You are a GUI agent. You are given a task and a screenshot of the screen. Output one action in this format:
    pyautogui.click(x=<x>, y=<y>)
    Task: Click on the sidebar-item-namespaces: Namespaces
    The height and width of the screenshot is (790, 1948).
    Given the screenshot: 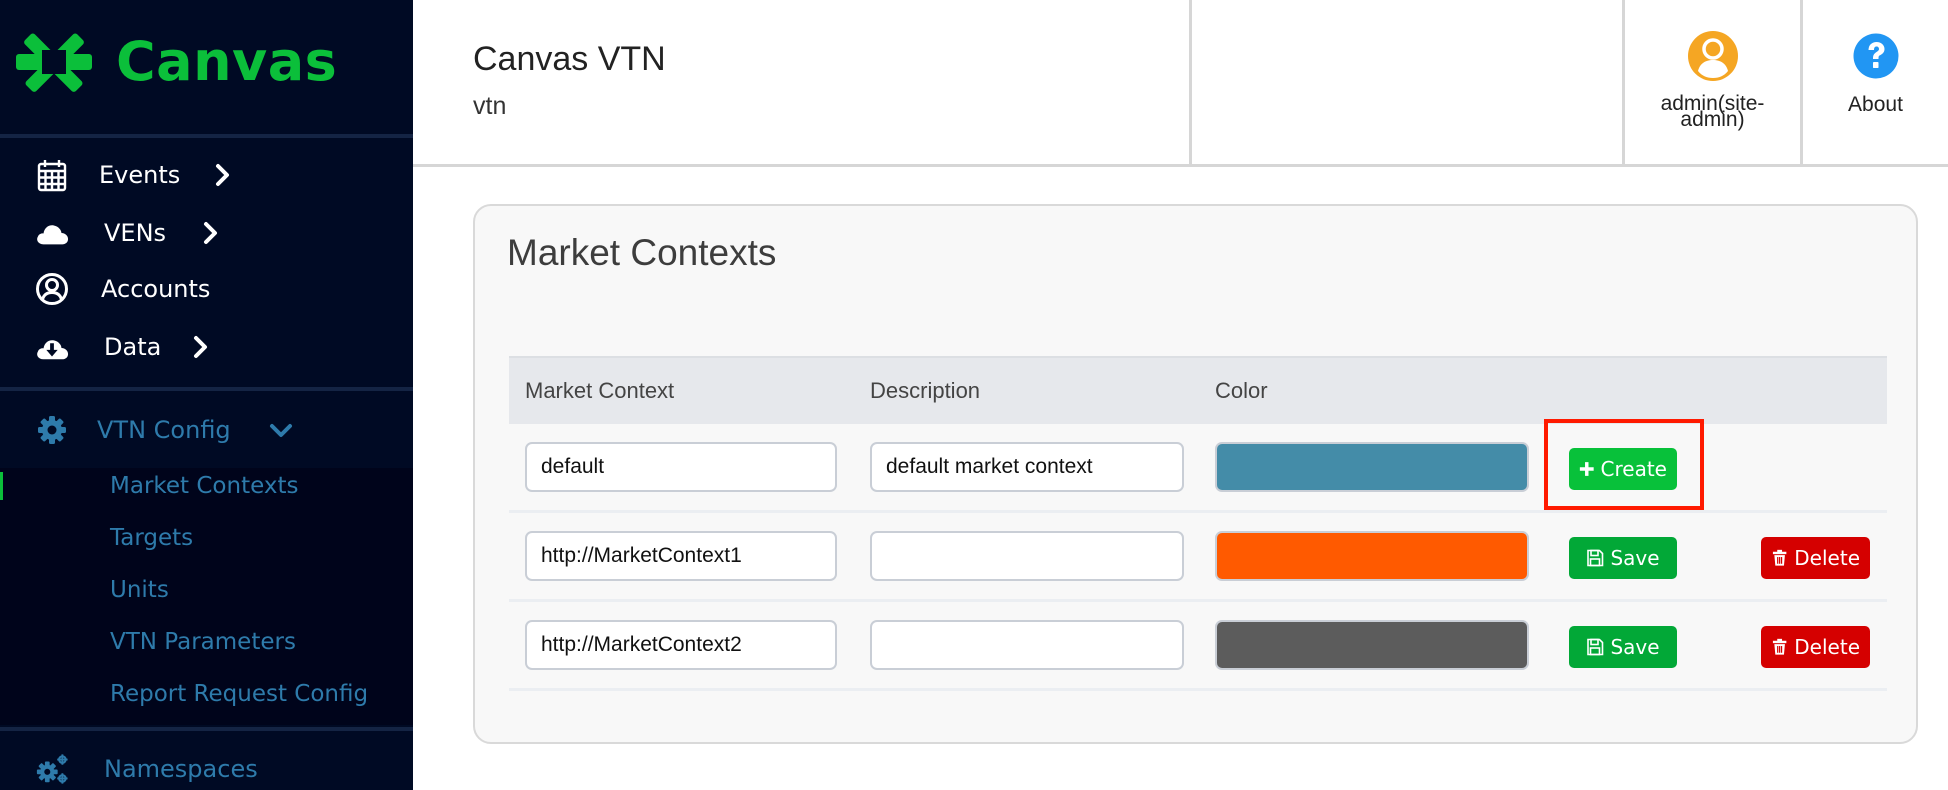 What is the action you would take?
    pyautogui.click(x=206, y=767)
    